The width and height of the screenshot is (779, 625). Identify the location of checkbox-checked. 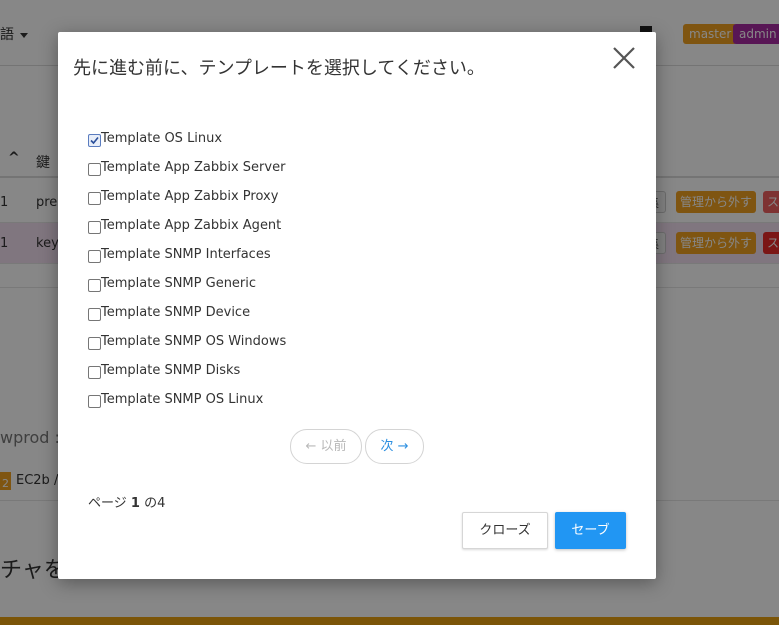
(94, 140).